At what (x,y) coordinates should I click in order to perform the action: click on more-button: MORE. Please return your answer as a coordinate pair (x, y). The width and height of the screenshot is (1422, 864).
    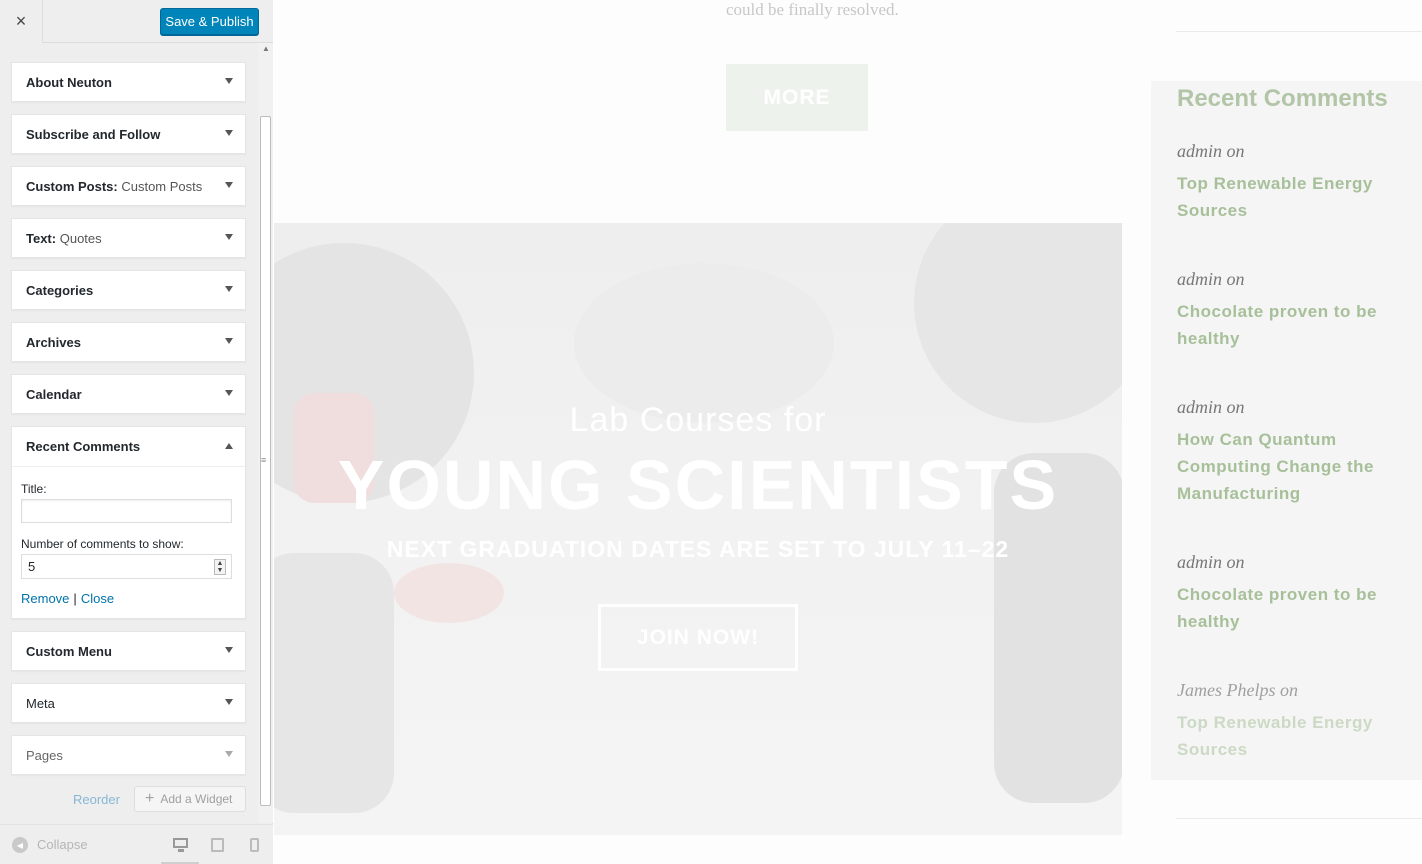
    Looking at the image, I should click on (797, 97).